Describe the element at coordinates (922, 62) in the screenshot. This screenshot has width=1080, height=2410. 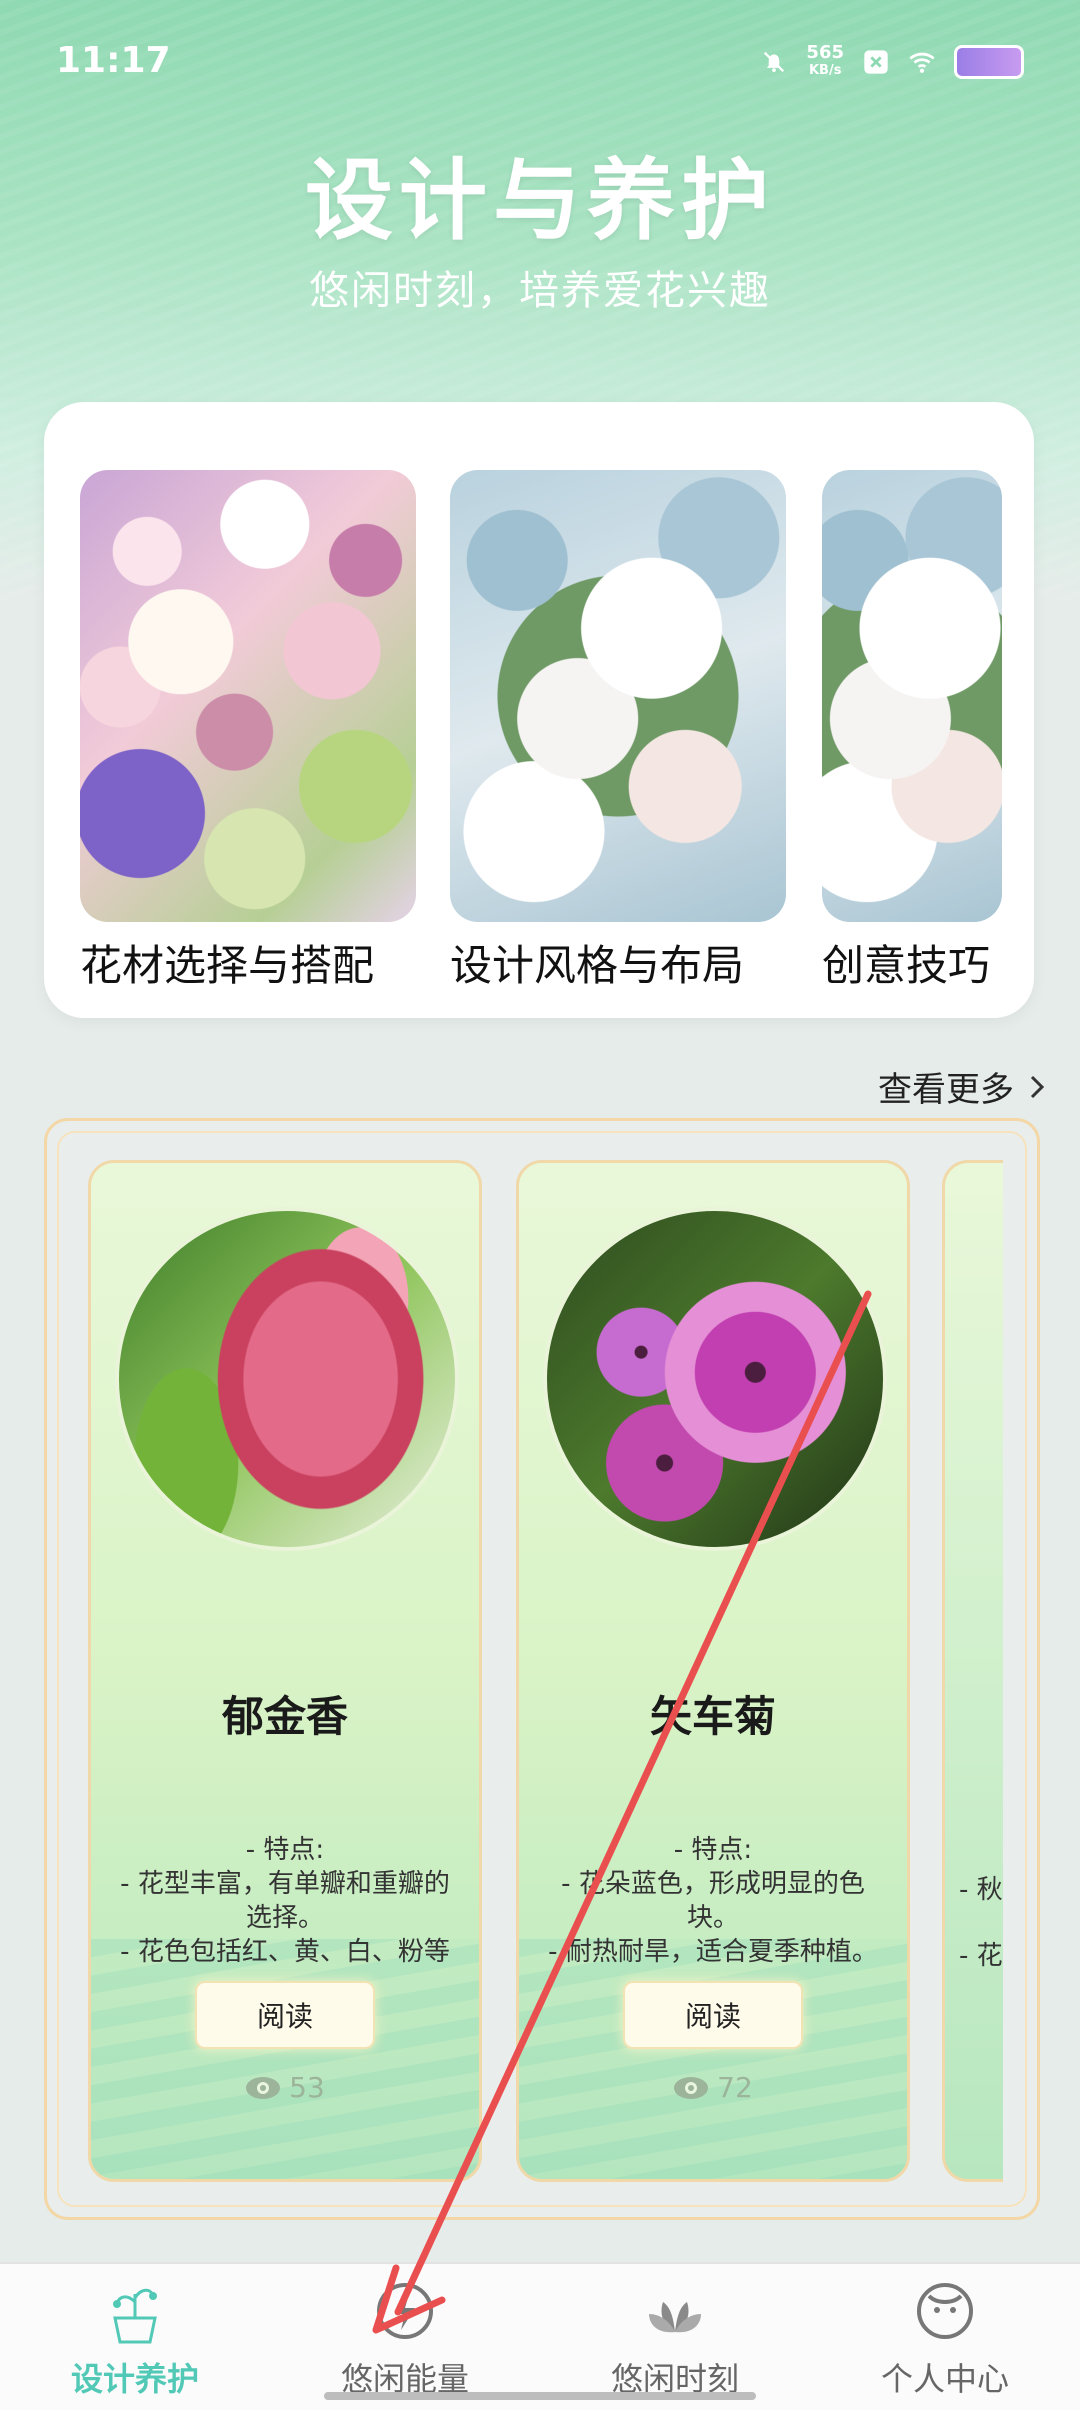
I see `wifi-icon` at that location.